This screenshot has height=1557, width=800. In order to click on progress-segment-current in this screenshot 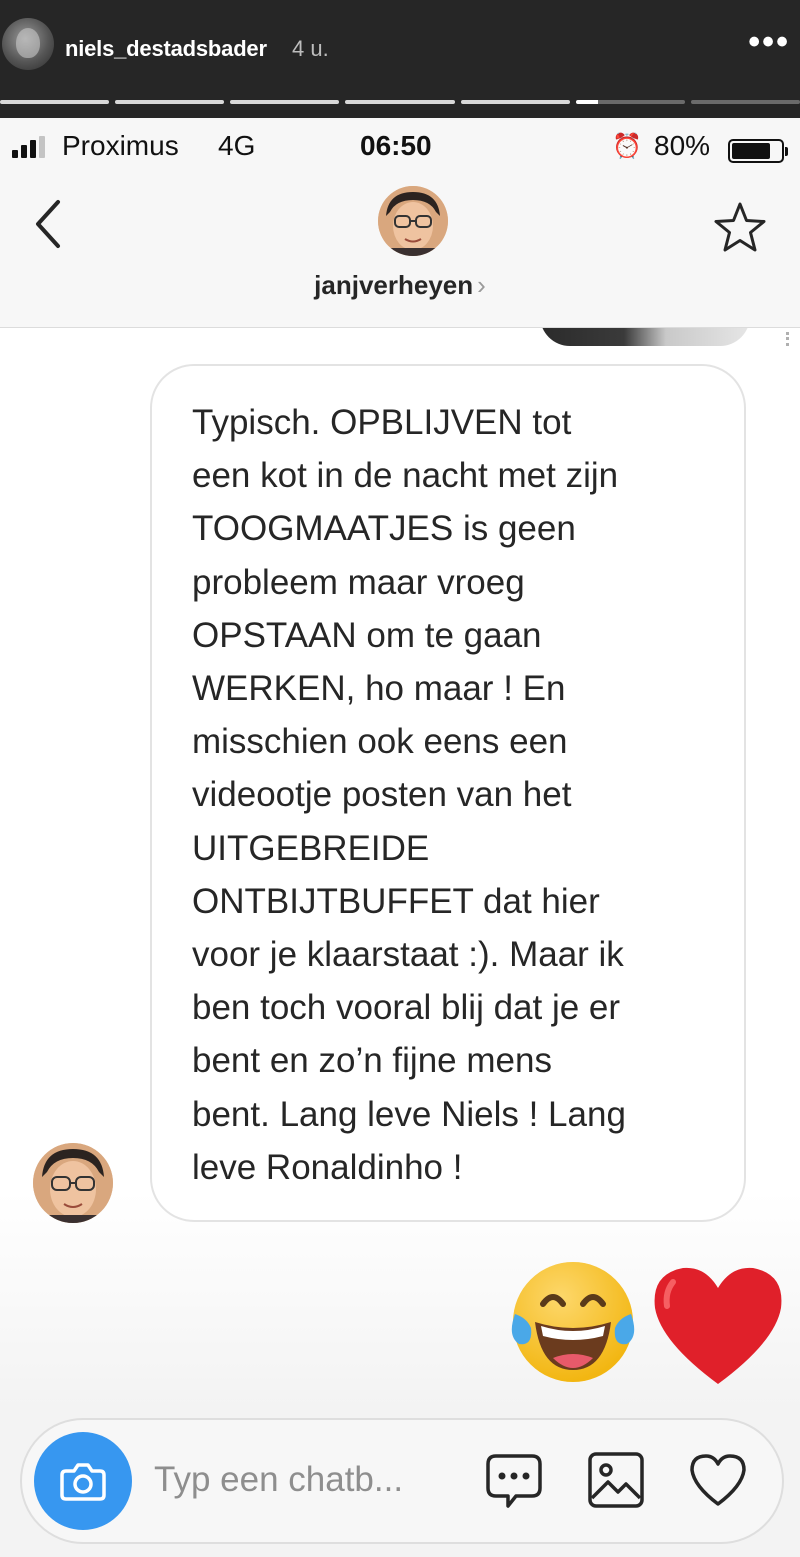, I will do `click(630, 102)`.